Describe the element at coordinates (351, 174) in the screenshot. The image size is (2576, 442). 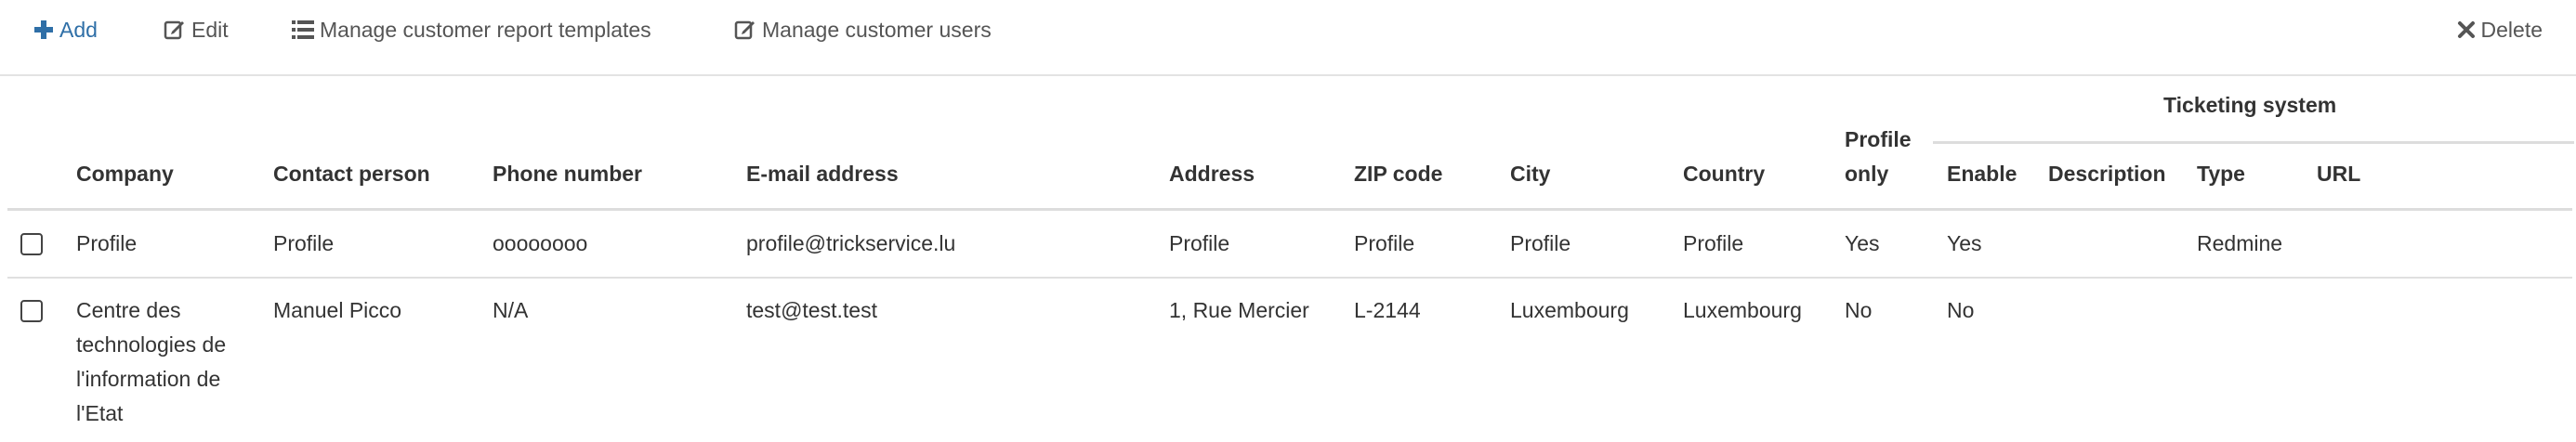
I see `column-header-contact-person: Contact person` at that location.